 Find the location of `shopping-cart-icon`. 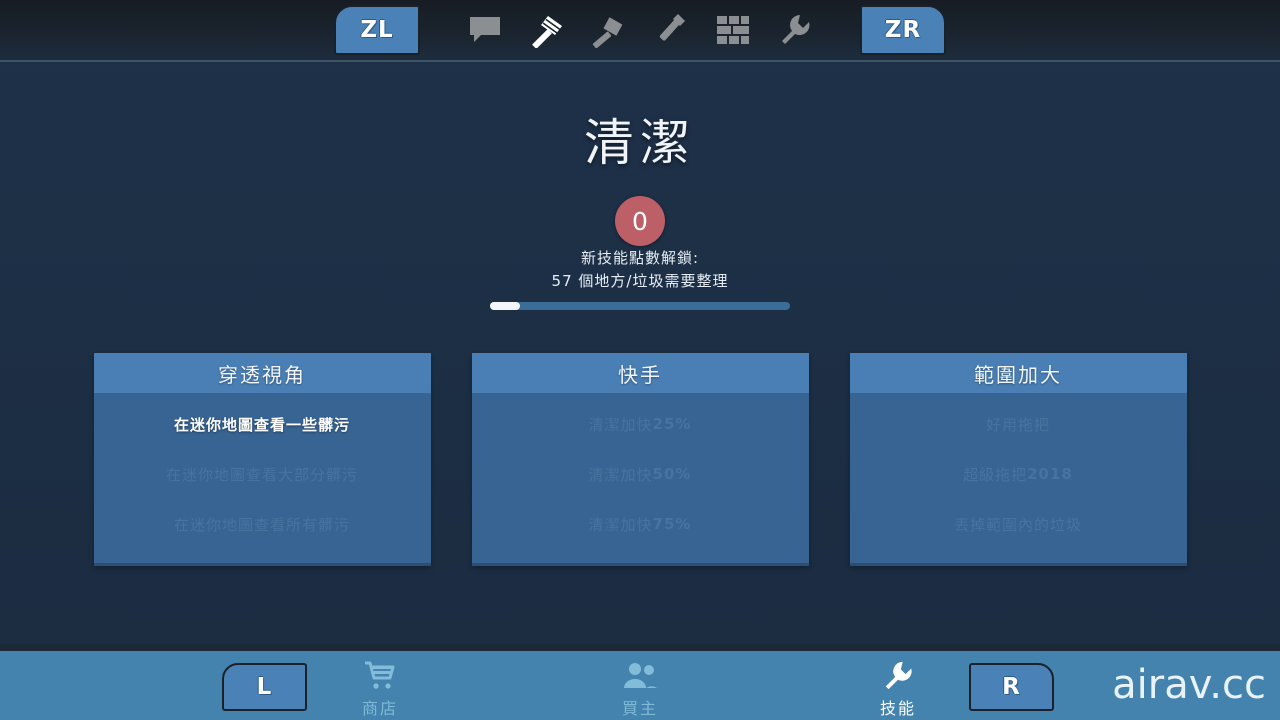

shopping-cart-icon is located at coordinates (380, 676).